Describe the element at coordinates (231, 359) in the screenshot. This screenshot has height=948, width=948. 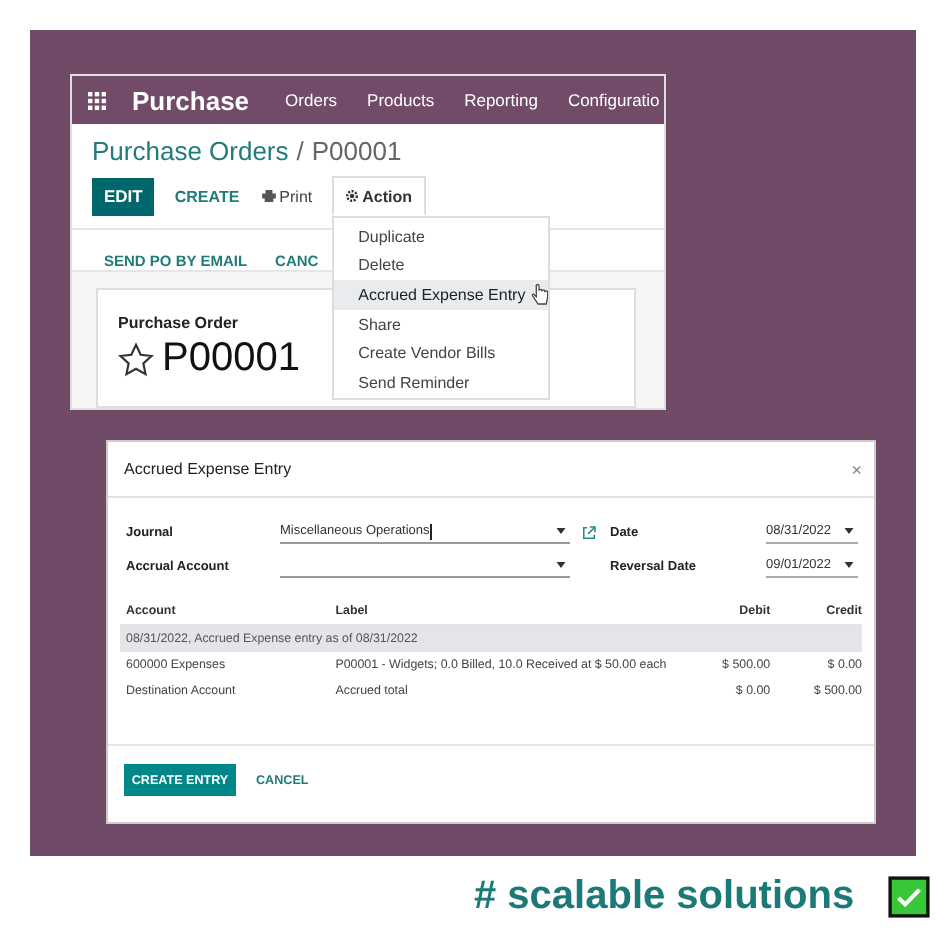
I see `record-name: P00001` at that location.